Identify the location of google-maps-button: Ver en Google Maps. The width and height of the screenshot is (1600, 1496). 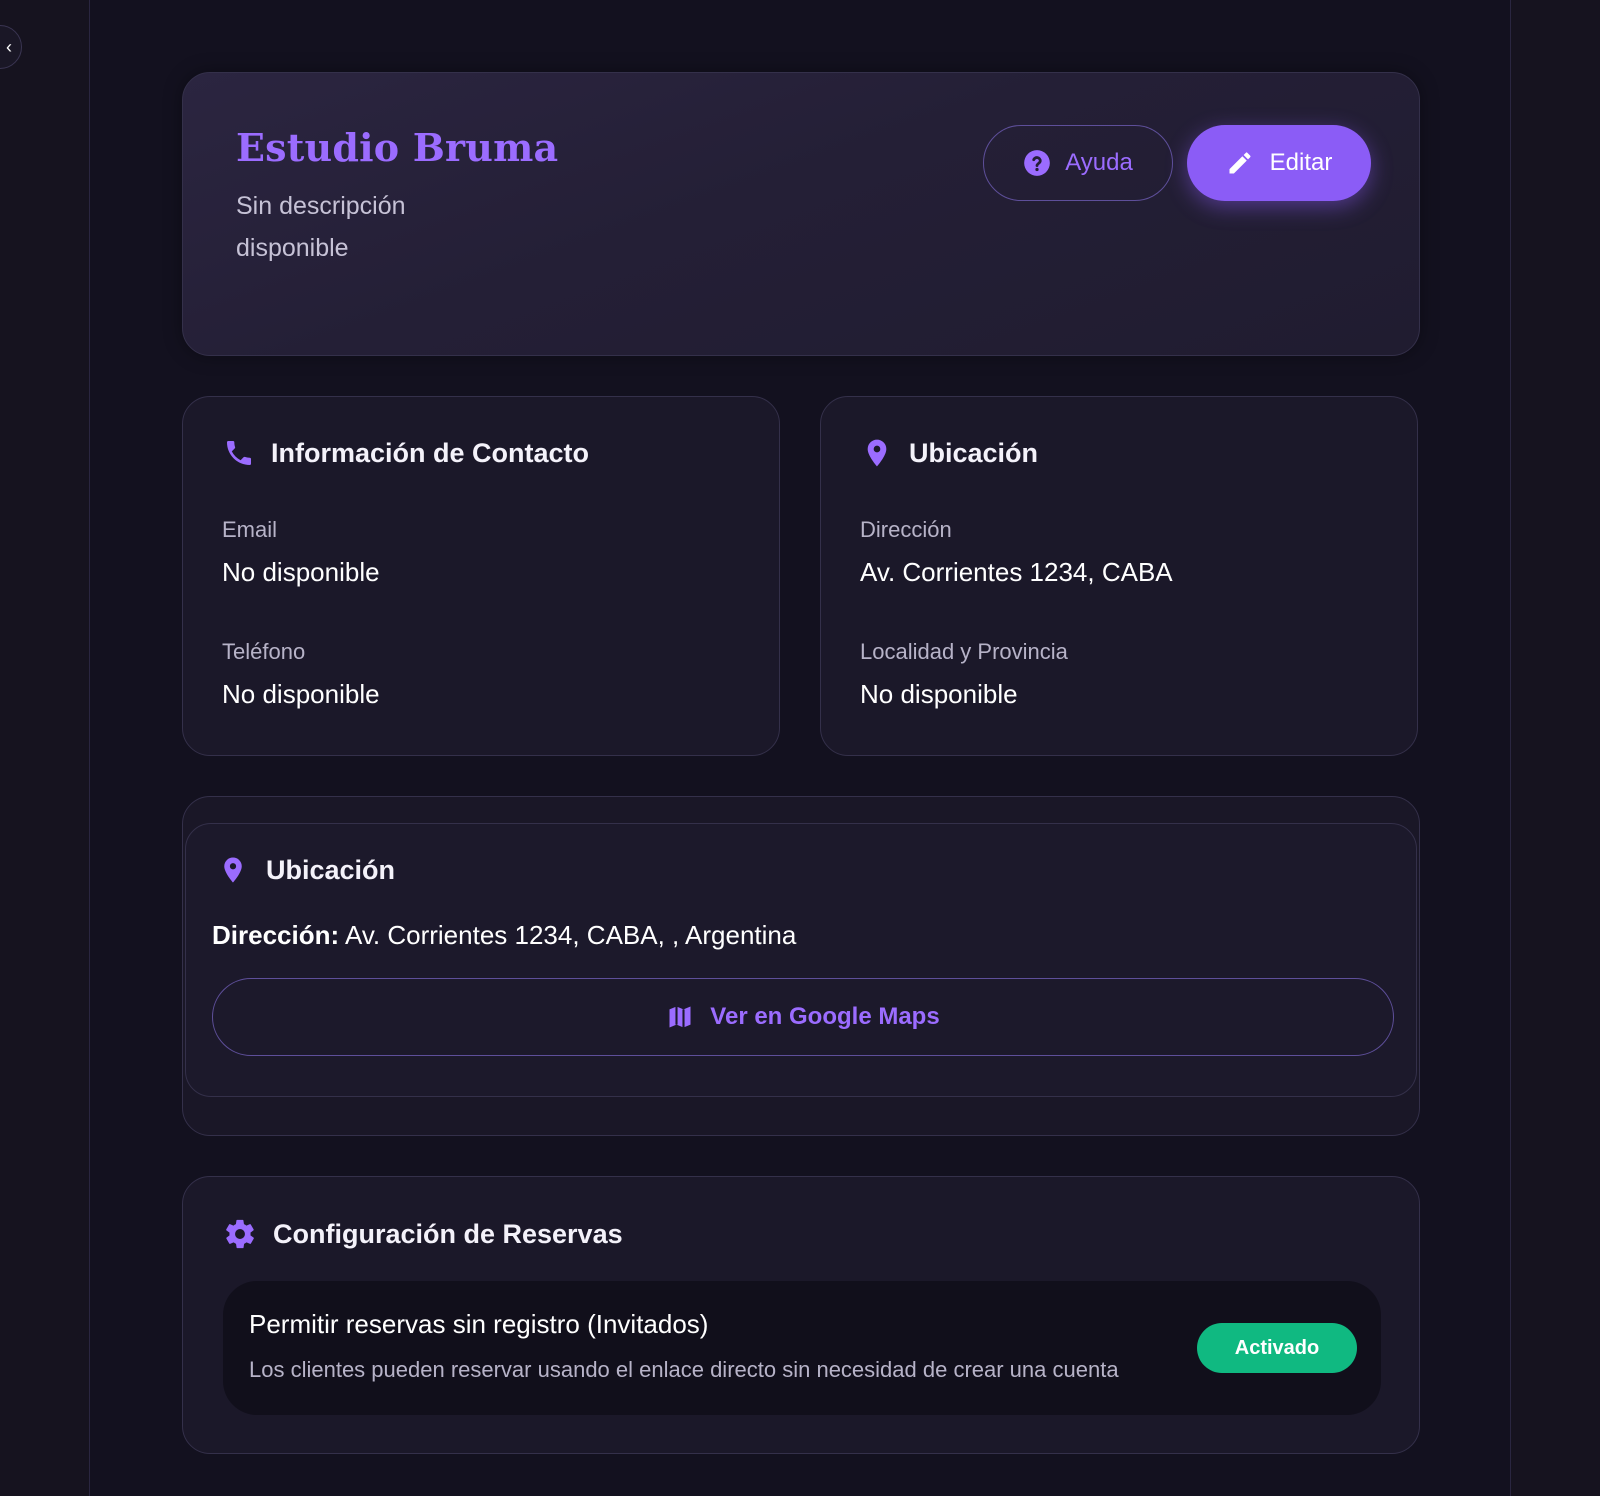
(803, 1017).